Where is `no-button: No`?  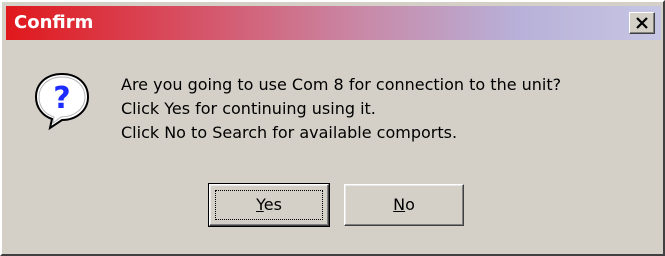
no-button: No is located at coordinates (404, 205).